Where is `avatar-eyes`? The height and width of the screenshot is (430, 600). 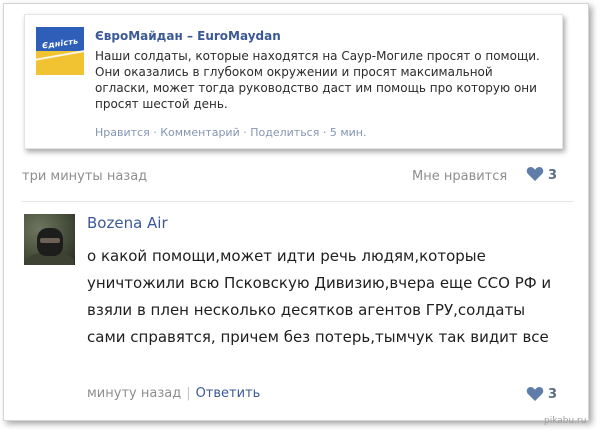 avatar-eyes is located at coordinates (50, 240).